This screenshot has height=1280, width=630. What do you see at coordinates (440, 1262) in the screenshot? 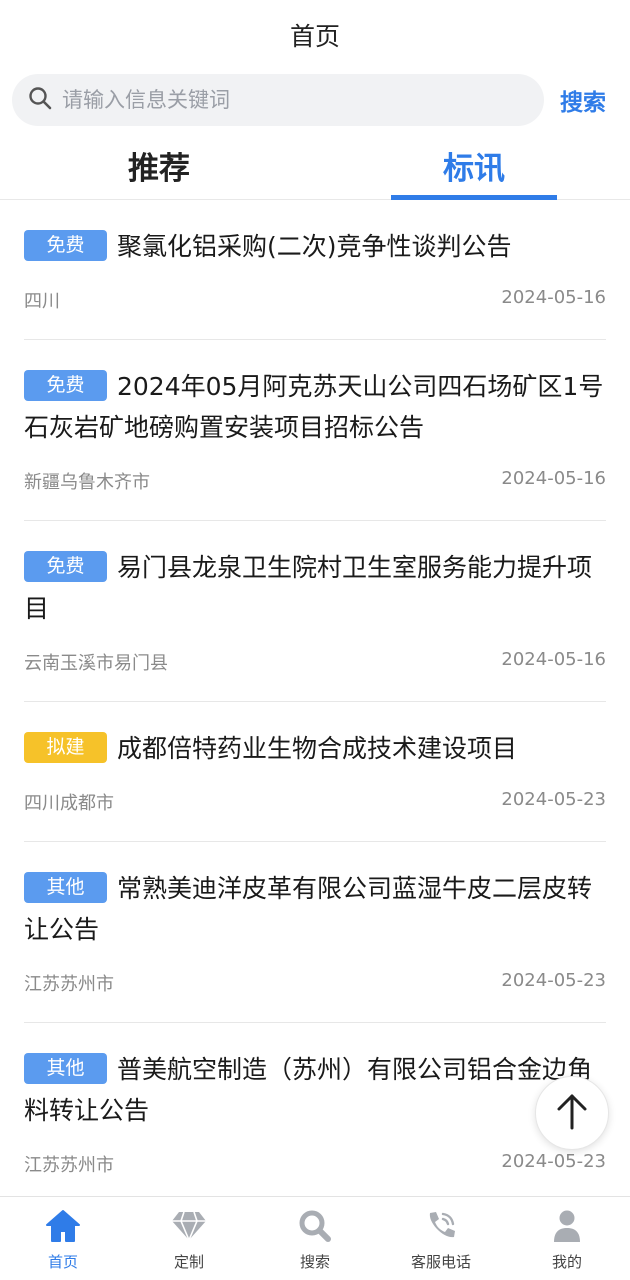
I see `tabbar-label: 客服电话` at bounding box center [440, 1262].